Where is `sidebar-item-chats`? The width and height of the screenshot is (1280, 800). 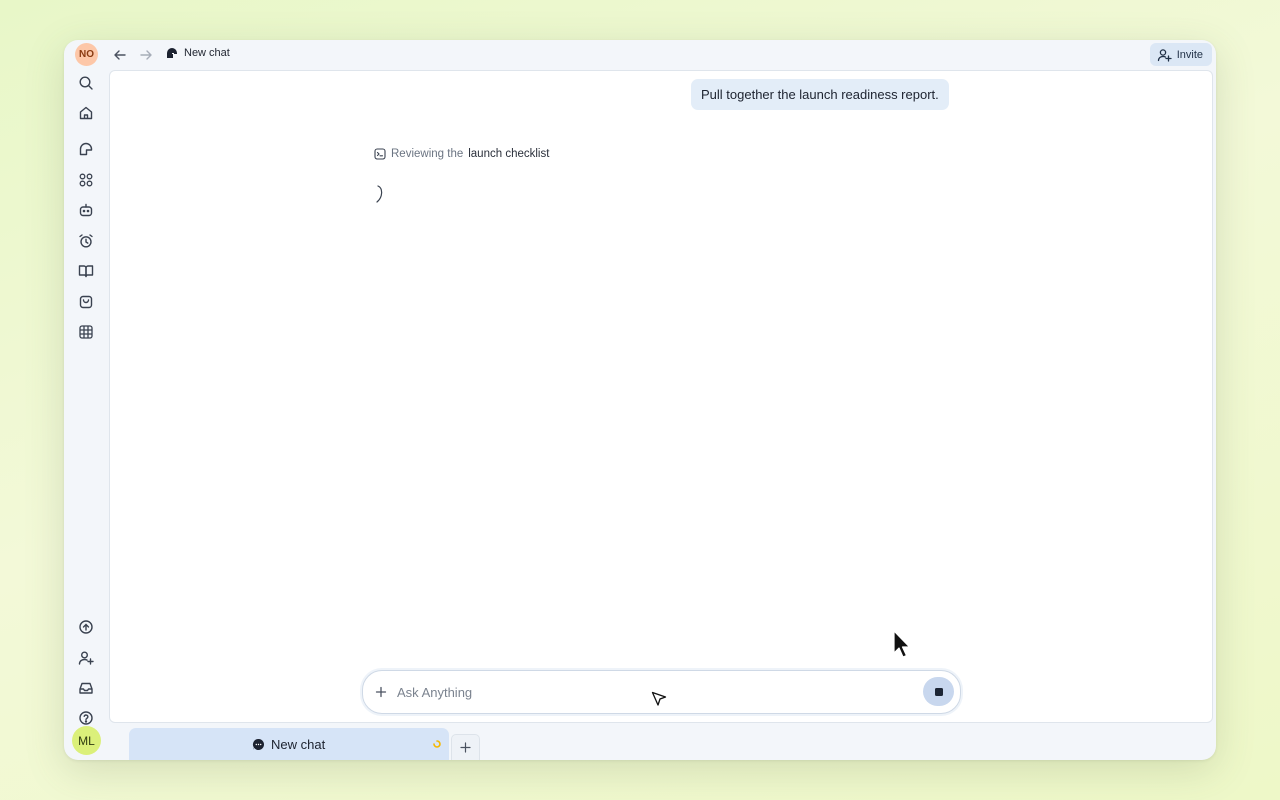
sidebar-item-chats is located at coordinates (86, 149).